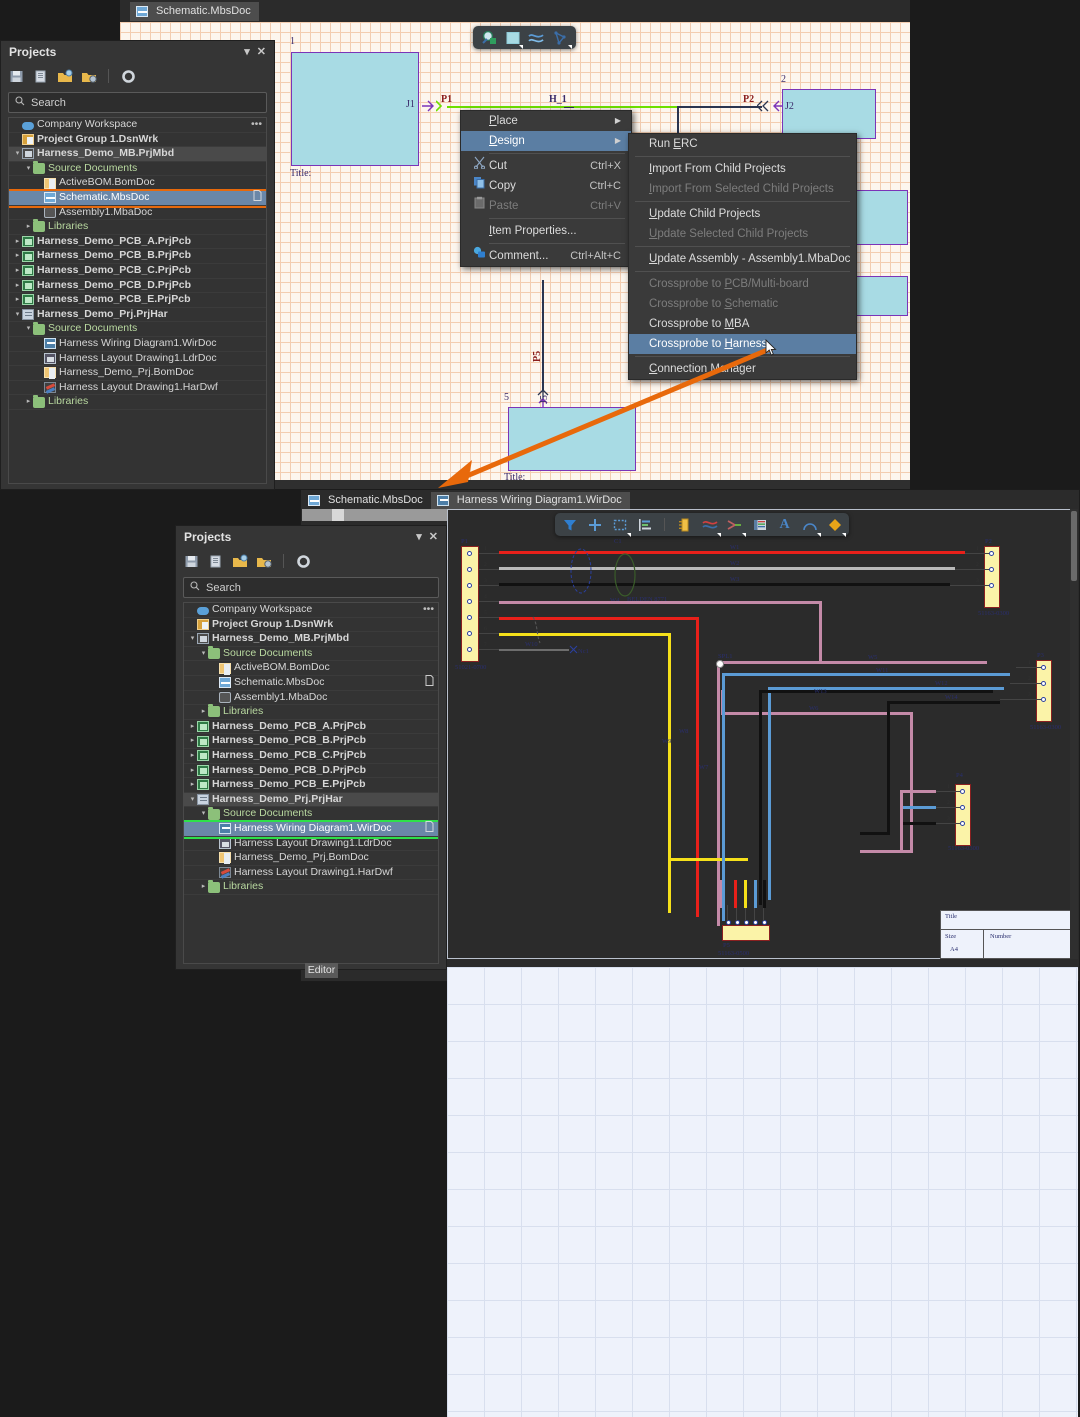 The height and width of the screenshot is (1417, 1080). I want to click on more-options-icon: •••, so click(256, 125).